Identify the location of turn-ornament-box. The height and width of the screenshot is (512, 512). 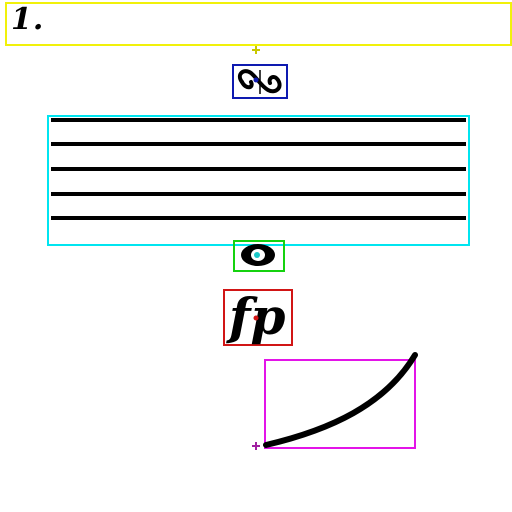
(260, 81).